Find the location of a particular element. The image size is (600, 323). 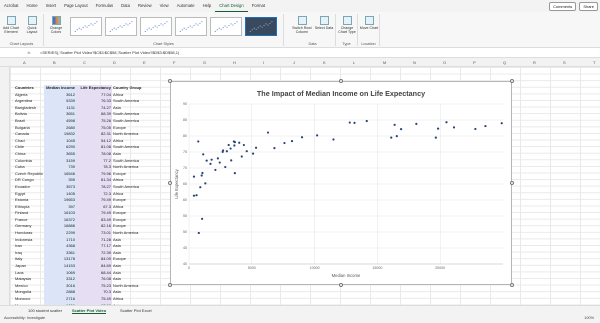

zoom-level: 100% is located at coordinates (589, 318).